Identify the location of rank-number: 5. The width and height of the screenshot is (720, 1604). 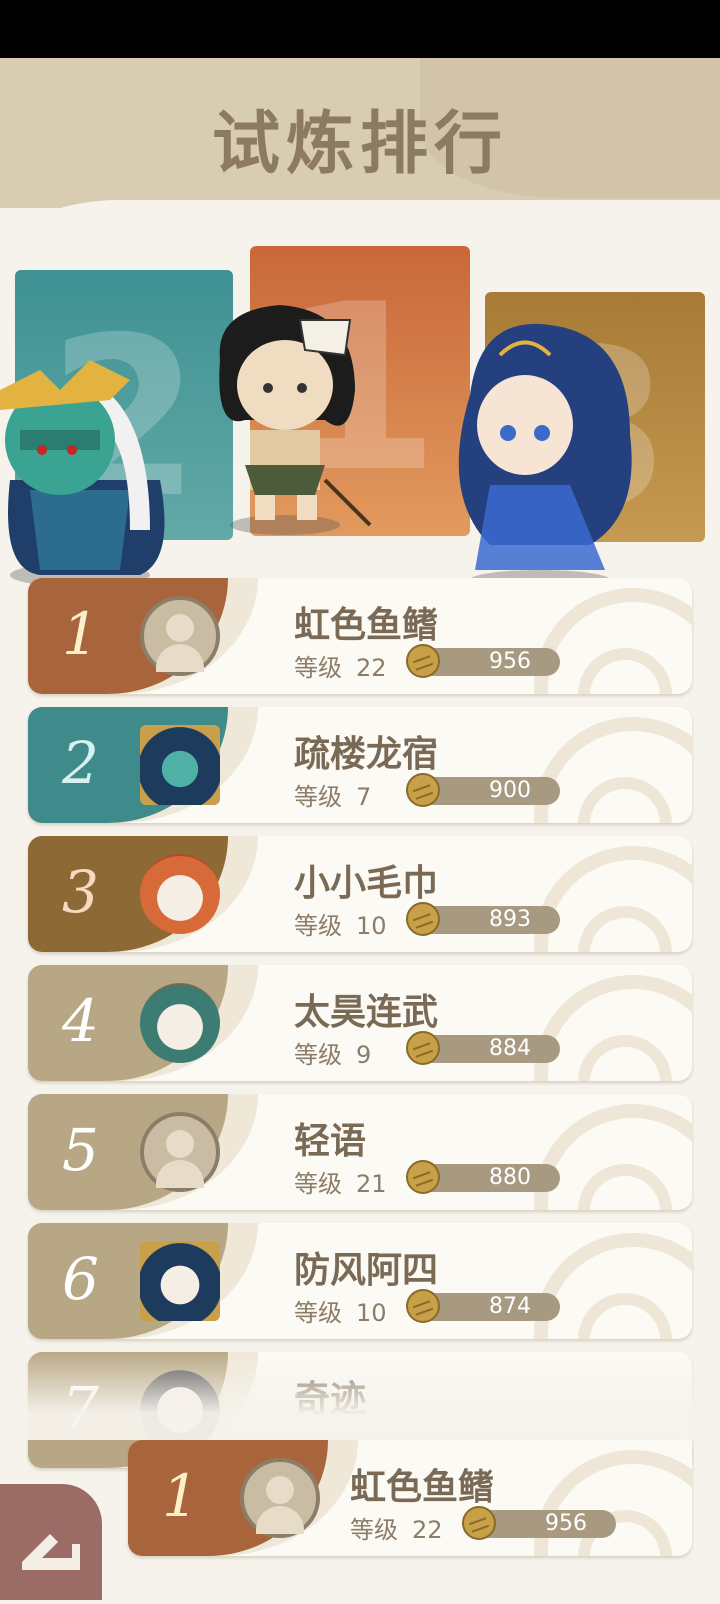
(80, 1150).